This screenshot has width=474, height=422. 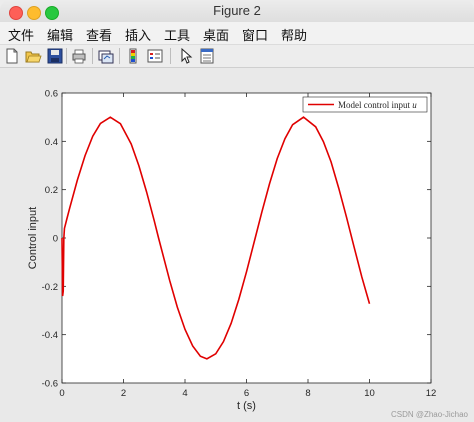 What do you see at coordinates (50, 287) in the screenshot?
I see `y-tick-label: -0.2` at bounding box center [50, 287].